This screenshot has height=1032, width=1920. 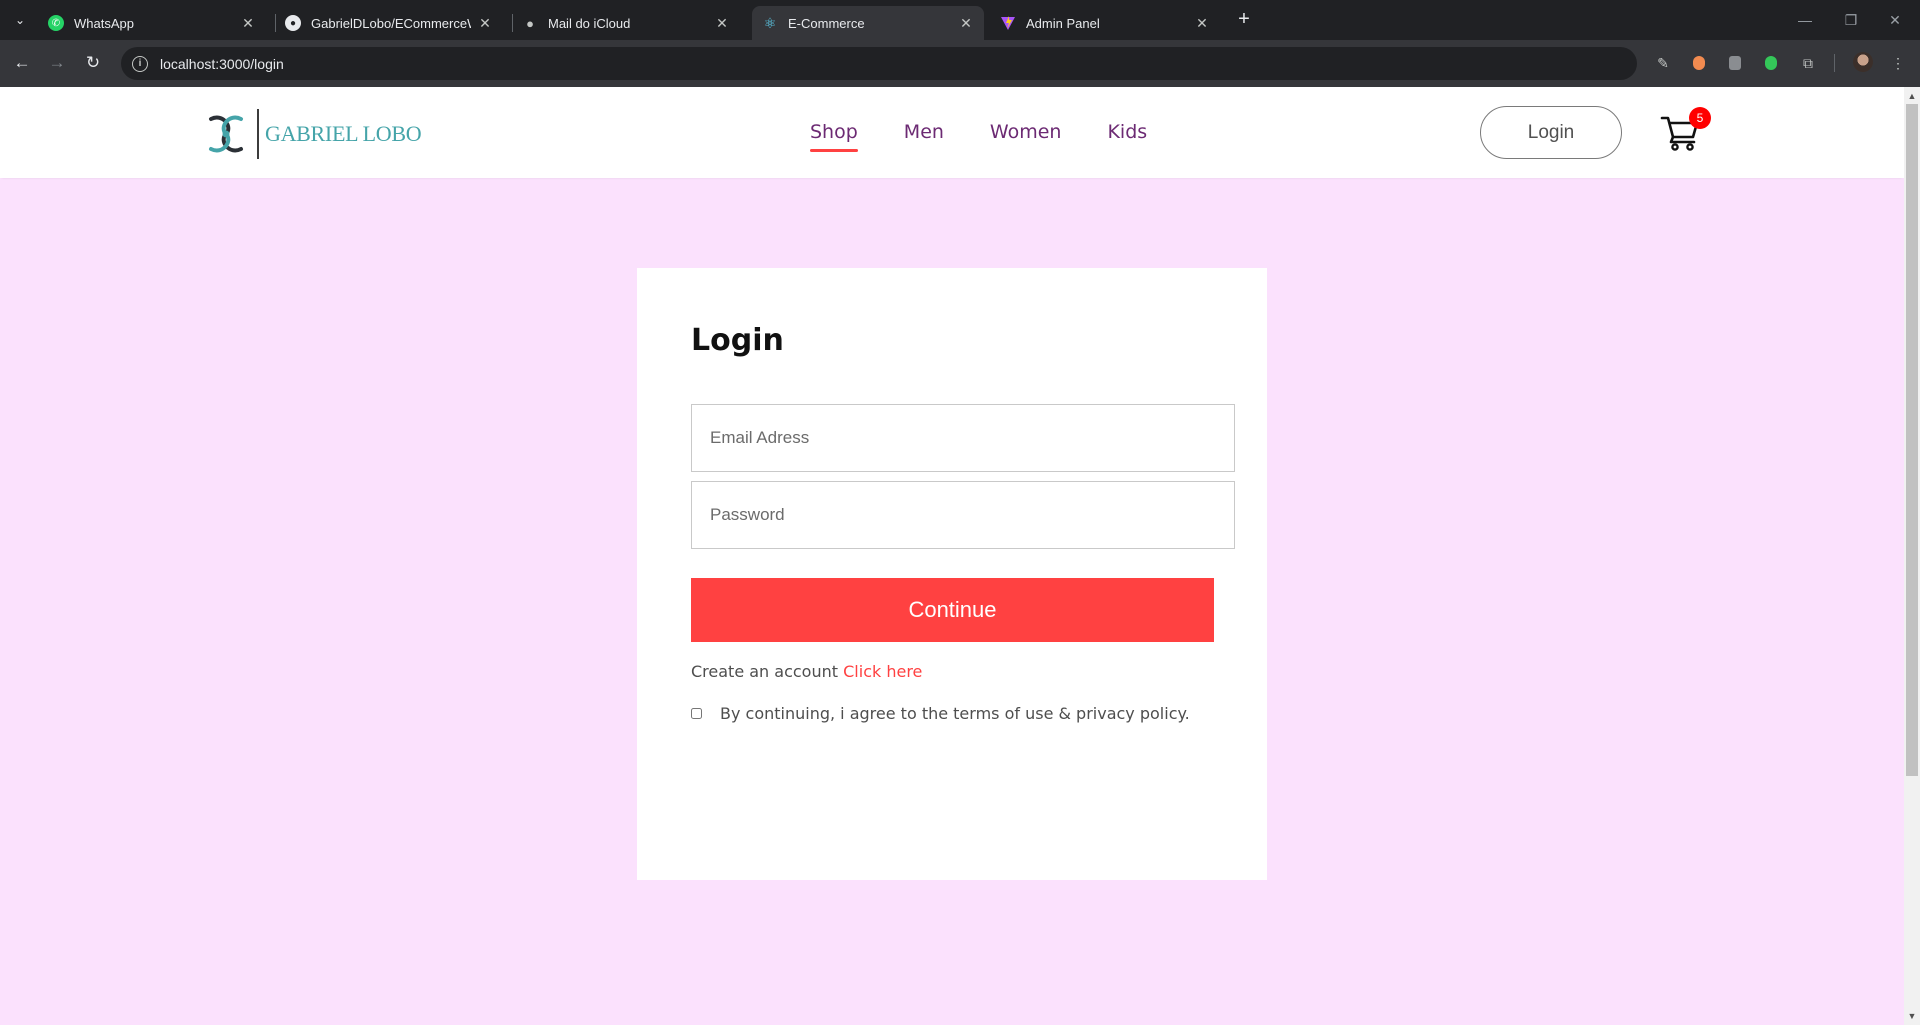 What do you see at coordinates (1244, 20) in the screenshot?
I see `new-tab-button: +` at bounding box center [1244, 20].